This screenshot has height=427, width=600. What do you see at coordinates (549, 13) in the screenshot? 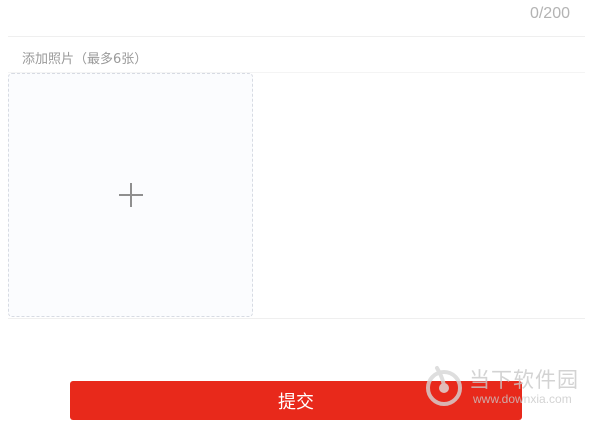
I see `char-counter: 0/200` at bounding box center [549, 13].